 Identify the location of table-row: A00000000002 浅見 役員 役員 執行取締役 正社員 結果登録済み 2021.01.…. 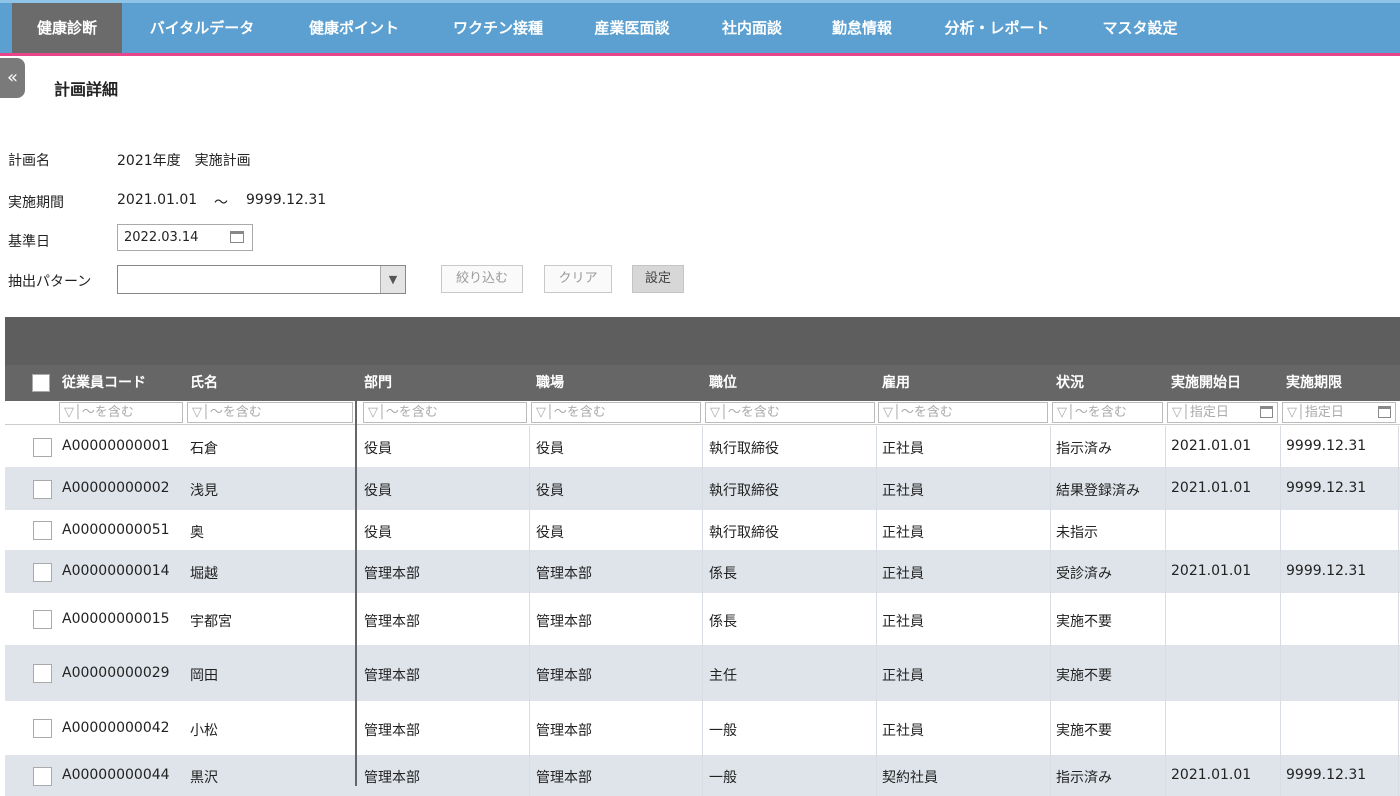
(702, 489).